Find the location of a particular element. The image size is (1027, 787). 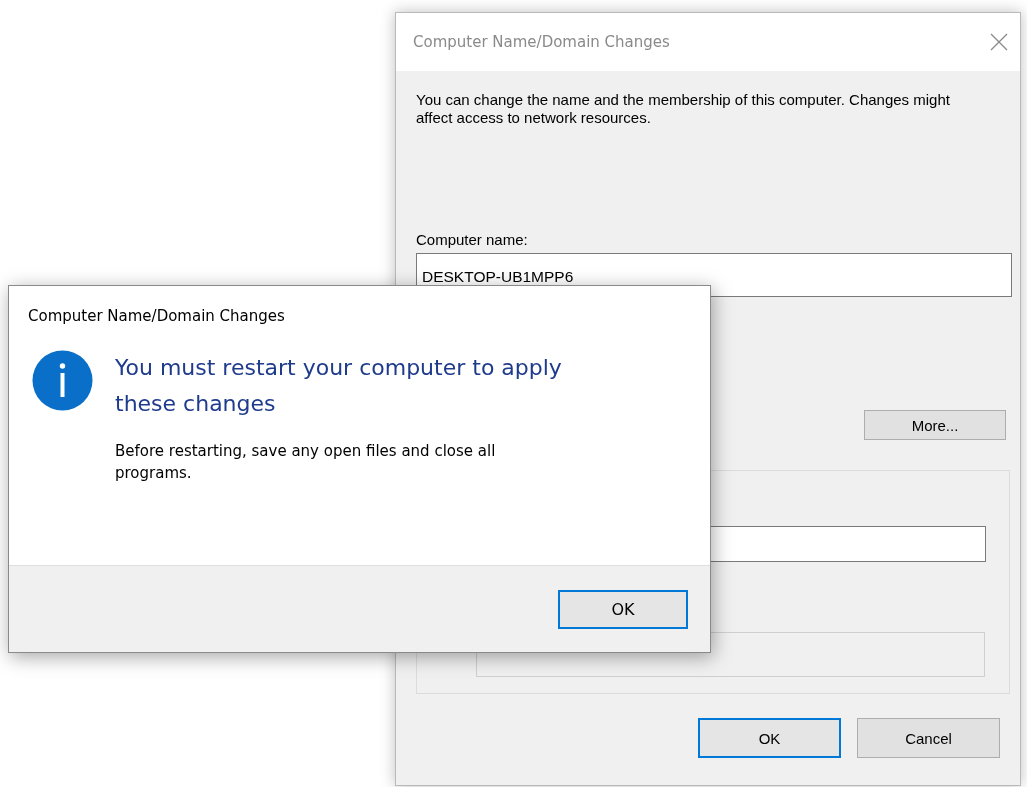

dialog-button: Cancel is located at coordinates (928, 738).